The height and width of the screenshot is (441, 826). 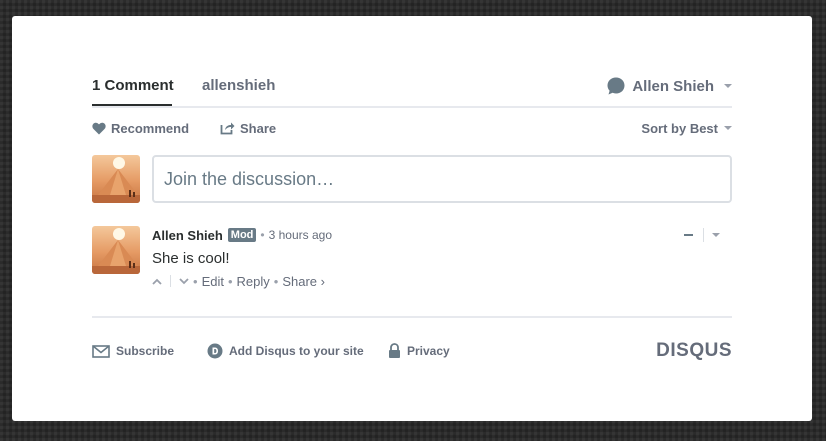 What do you see at coordinates (213, 281) in the screenshot?
I see `edit-link: Edit` at bounding box center [213, 281].